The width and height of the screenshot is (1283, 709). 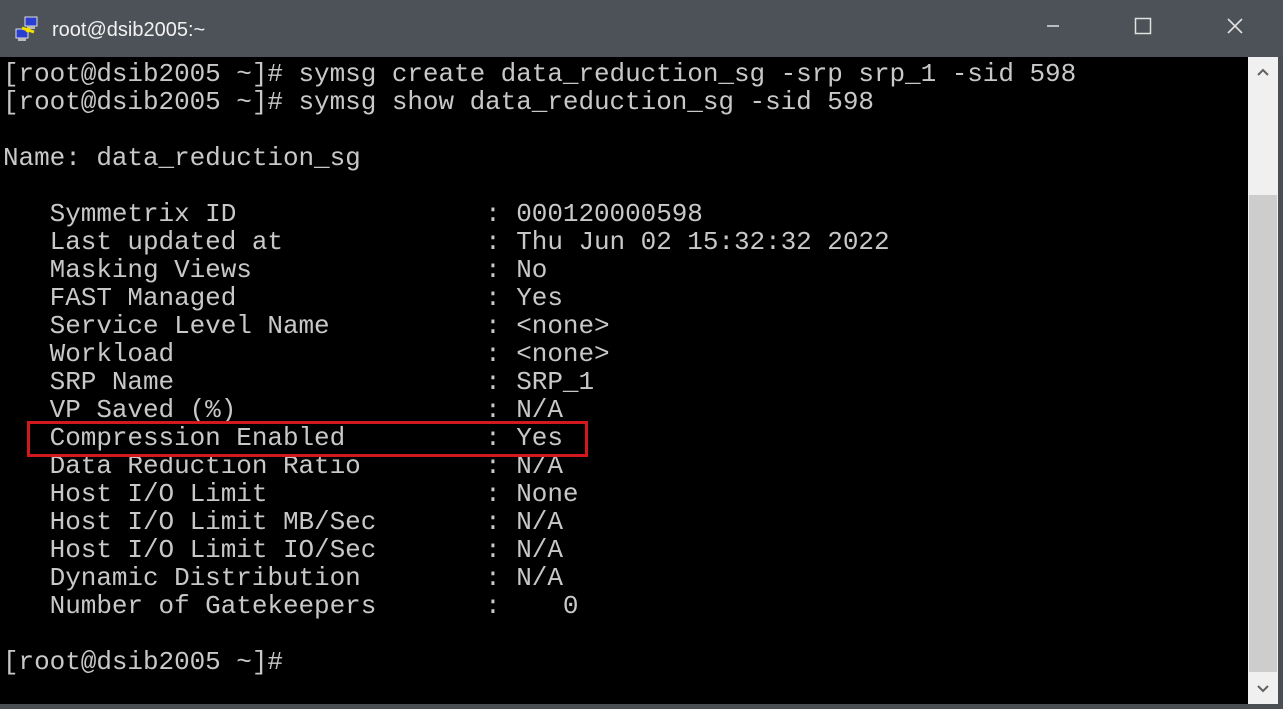 I want to click on scroll-down-button, so click(x=1263, y=689).